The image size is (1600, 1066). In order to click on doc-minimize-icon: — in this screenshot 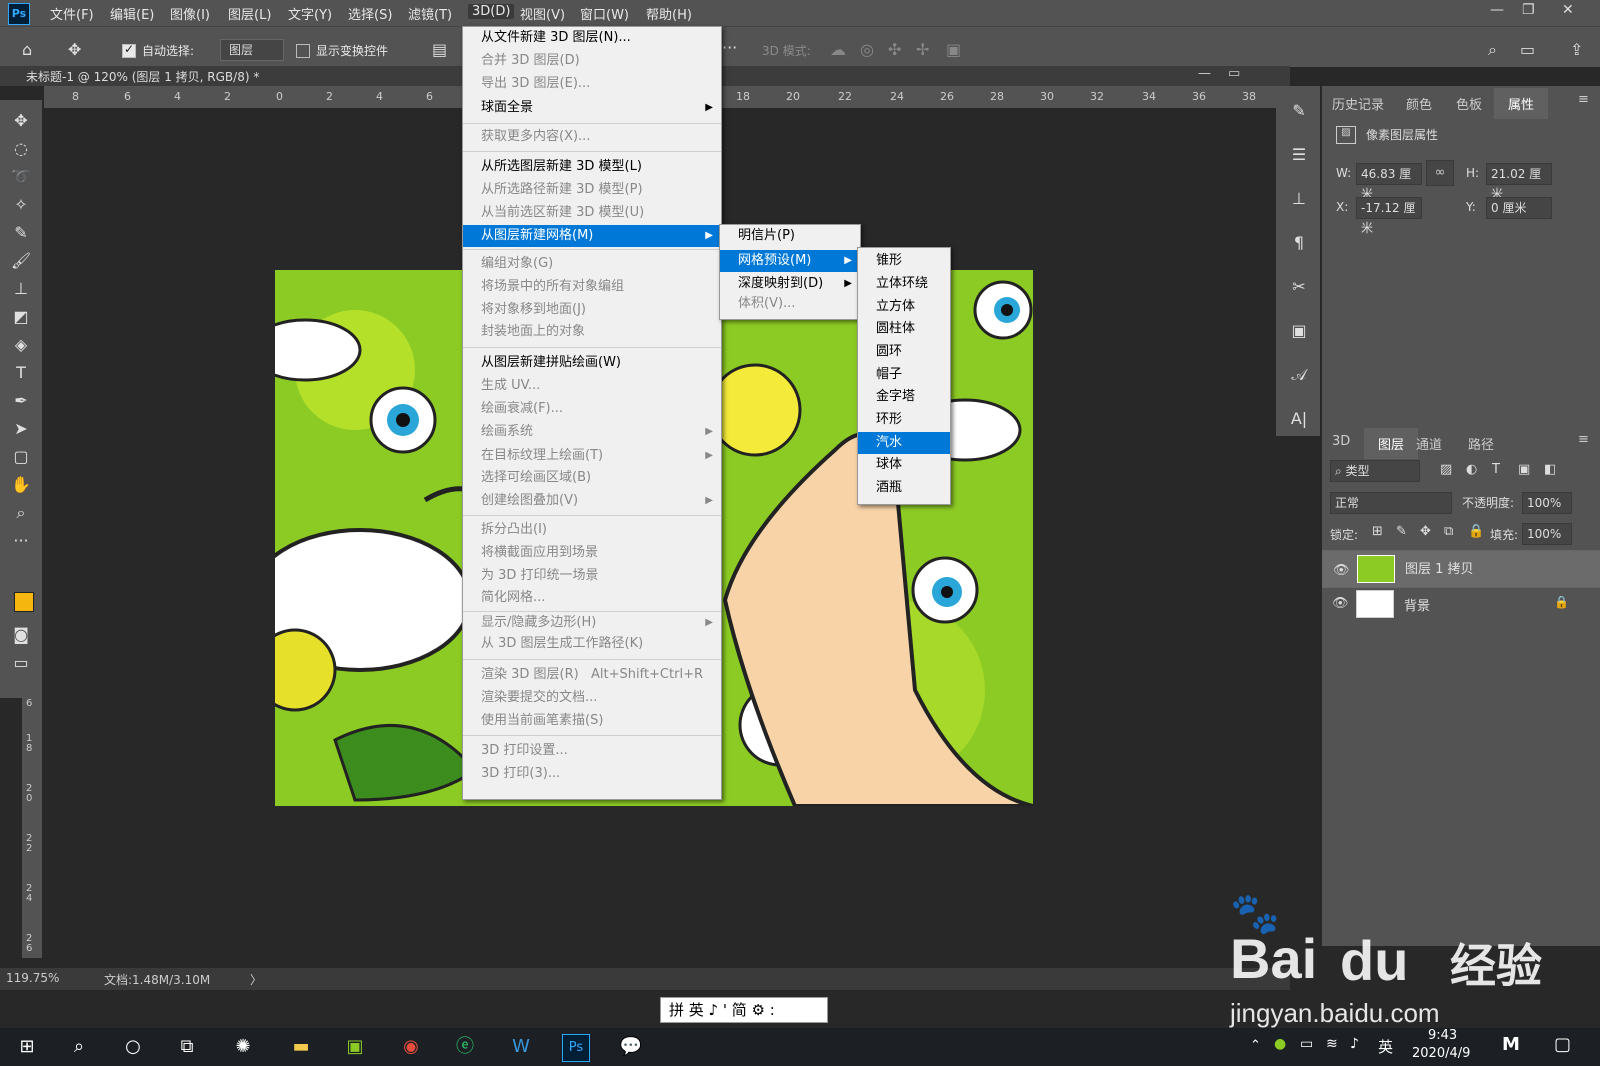, I will do `click(1204, 73)`.